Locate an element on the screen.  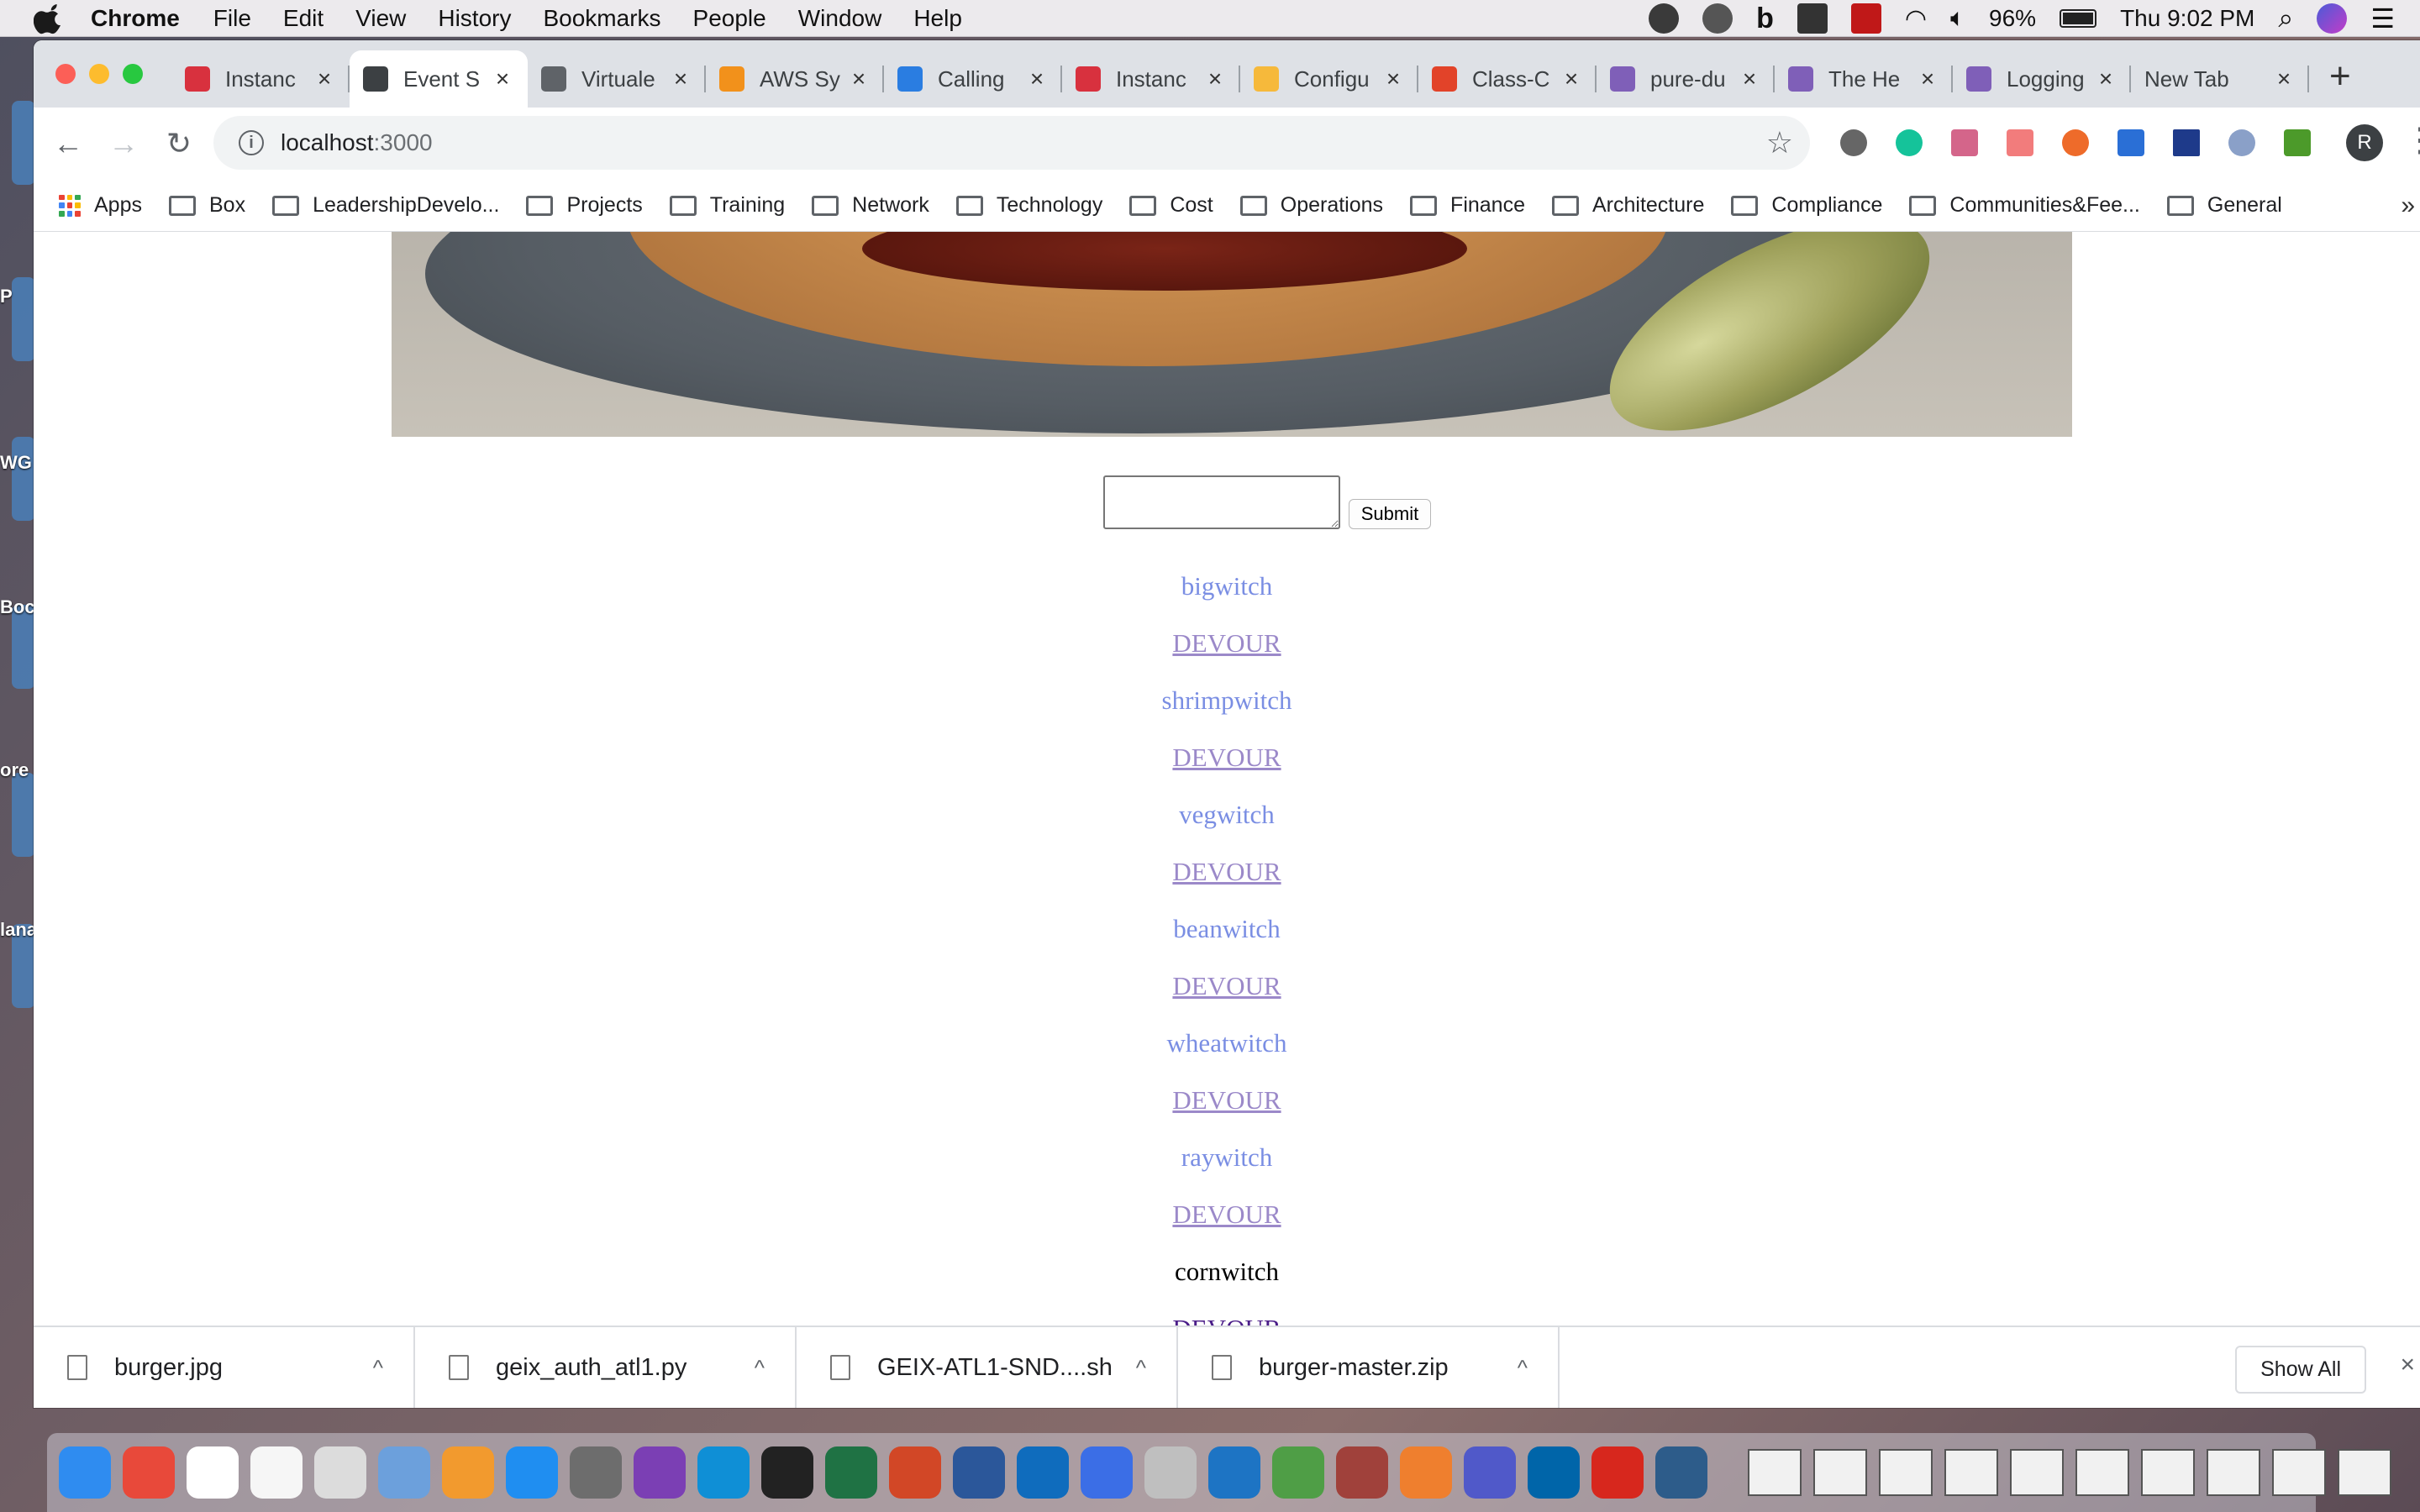
browser-tab: Class-C × is located at coordinates (1507, 79).